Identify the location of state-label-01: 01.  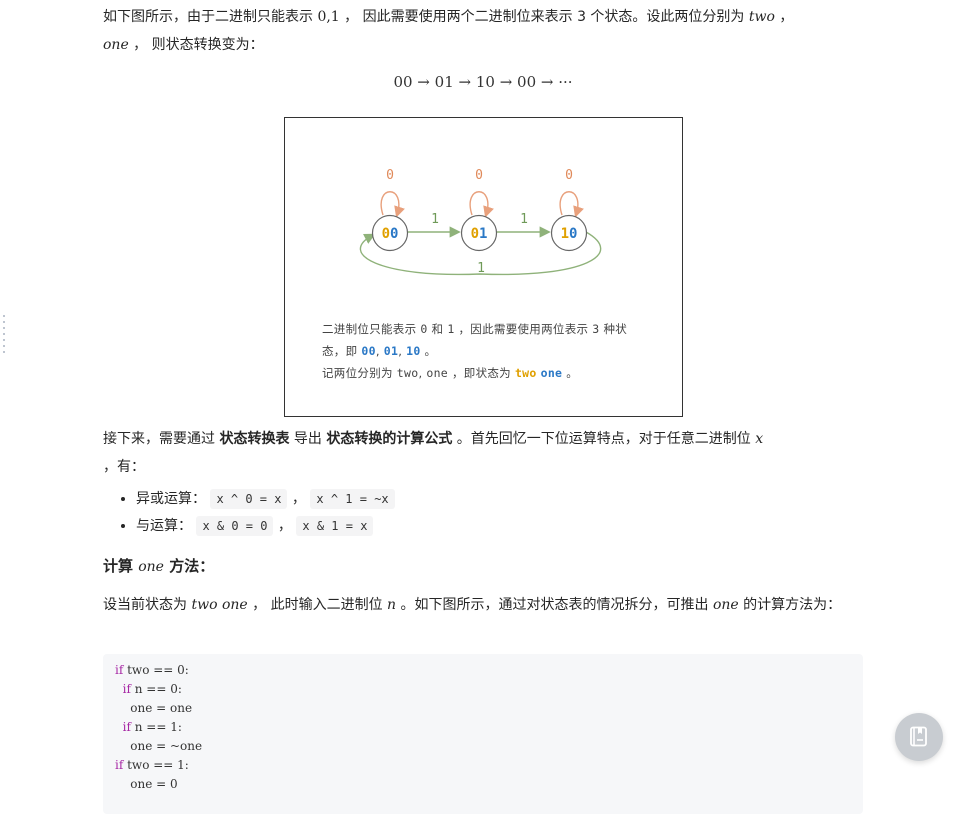
(479, 234).